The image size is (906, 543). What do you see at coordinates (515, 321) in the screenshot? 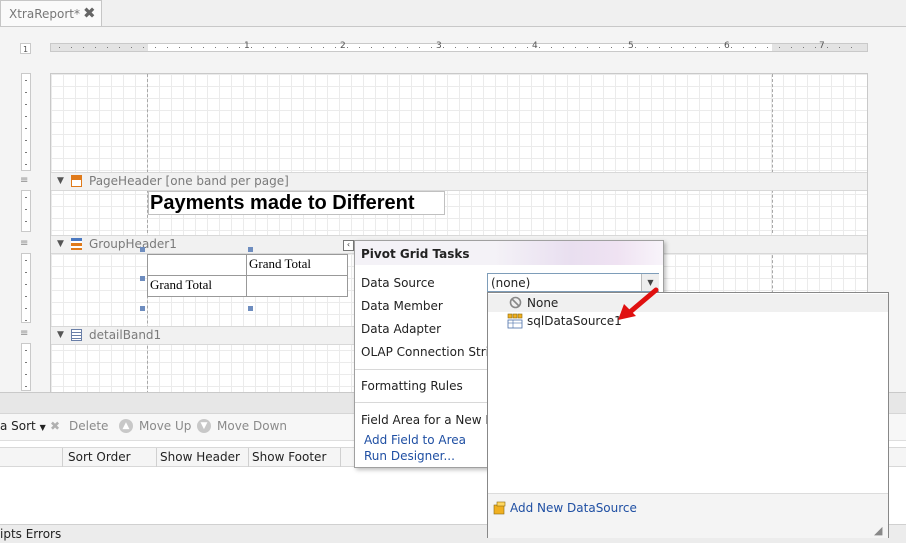
I see `datasource-icon` at bounding box center [515, 321].